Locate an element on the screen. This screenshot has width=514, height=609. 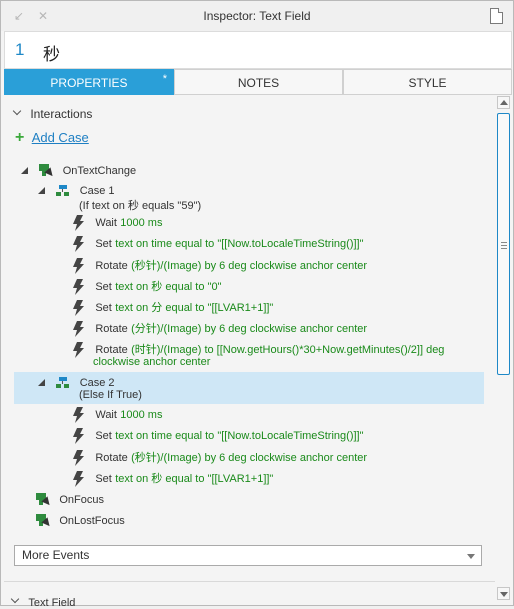
tab-properties: PROPERTIES * is located at coordinates (89, 82).